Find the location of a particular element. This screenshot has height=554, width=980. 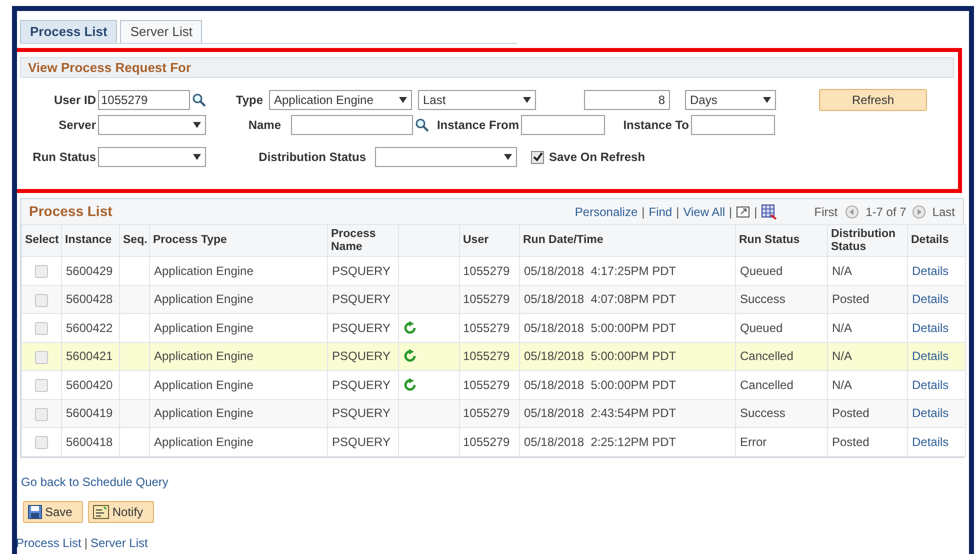

field-label: Instance To is located at coordinates (656, 125).